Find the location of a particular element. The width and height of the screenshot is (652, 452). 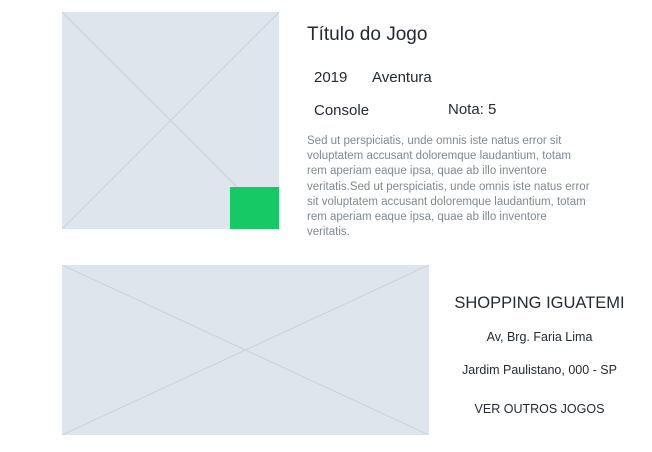

store-name: SHOPPING IGUATEMI is located at coordinates (539, 303).